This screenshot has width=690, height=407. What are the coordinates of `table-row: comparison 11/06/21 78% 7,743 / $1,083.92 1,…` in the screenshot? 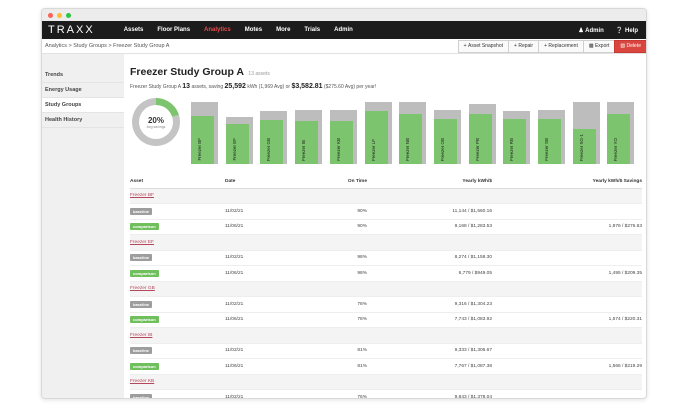 It's located at (386, 320).